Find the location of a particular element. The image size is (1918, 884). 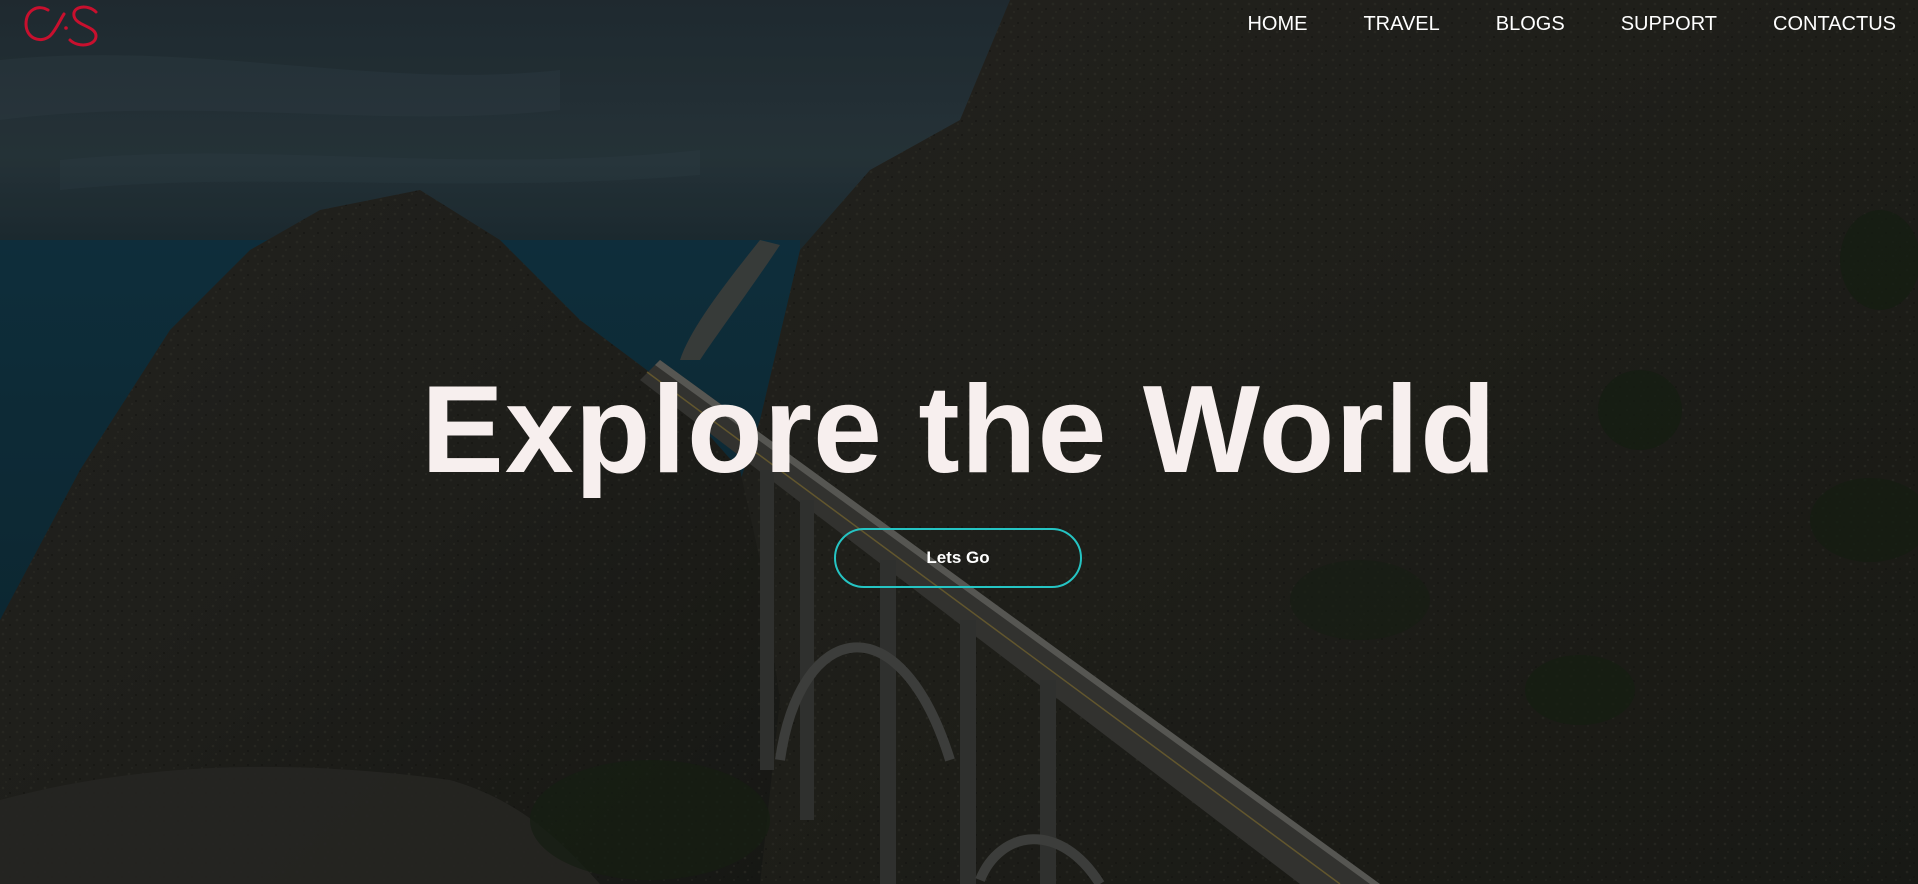

nav-link-contactus: CONTACTUS is located at coordinates (1834, 24).